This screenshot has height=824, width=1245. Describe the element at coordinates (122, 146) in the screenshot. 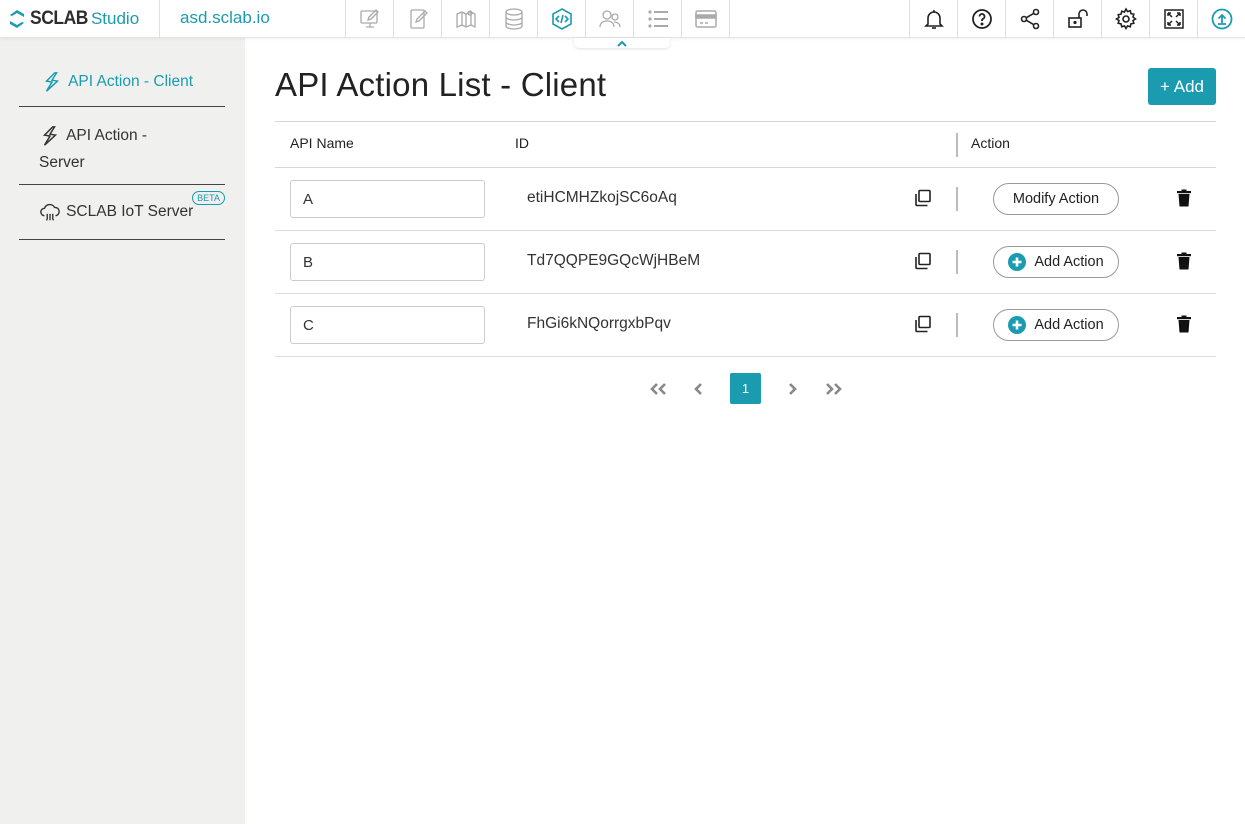

I see `sidebar-item-api-action-server: API Action - Server` at that location.